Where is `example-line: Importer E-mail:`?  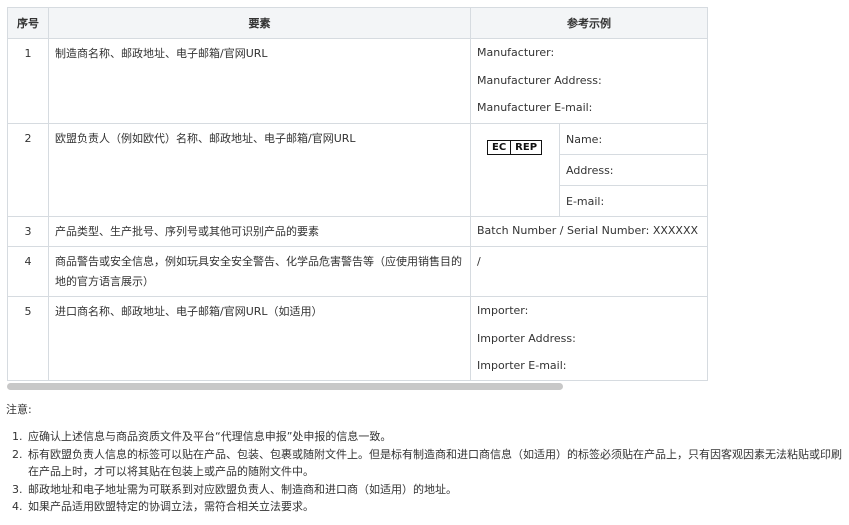
example-line: Importer E-mail: is located at coordinates (522, 365).